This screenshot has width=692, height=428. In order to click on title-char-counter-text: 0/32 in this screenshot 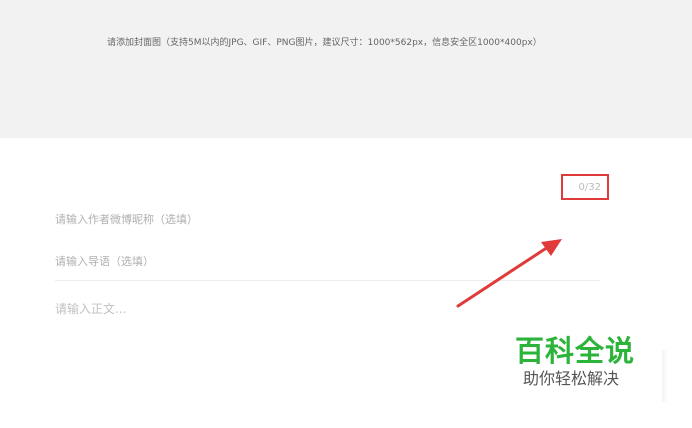, I will do `click(589, 187)`.